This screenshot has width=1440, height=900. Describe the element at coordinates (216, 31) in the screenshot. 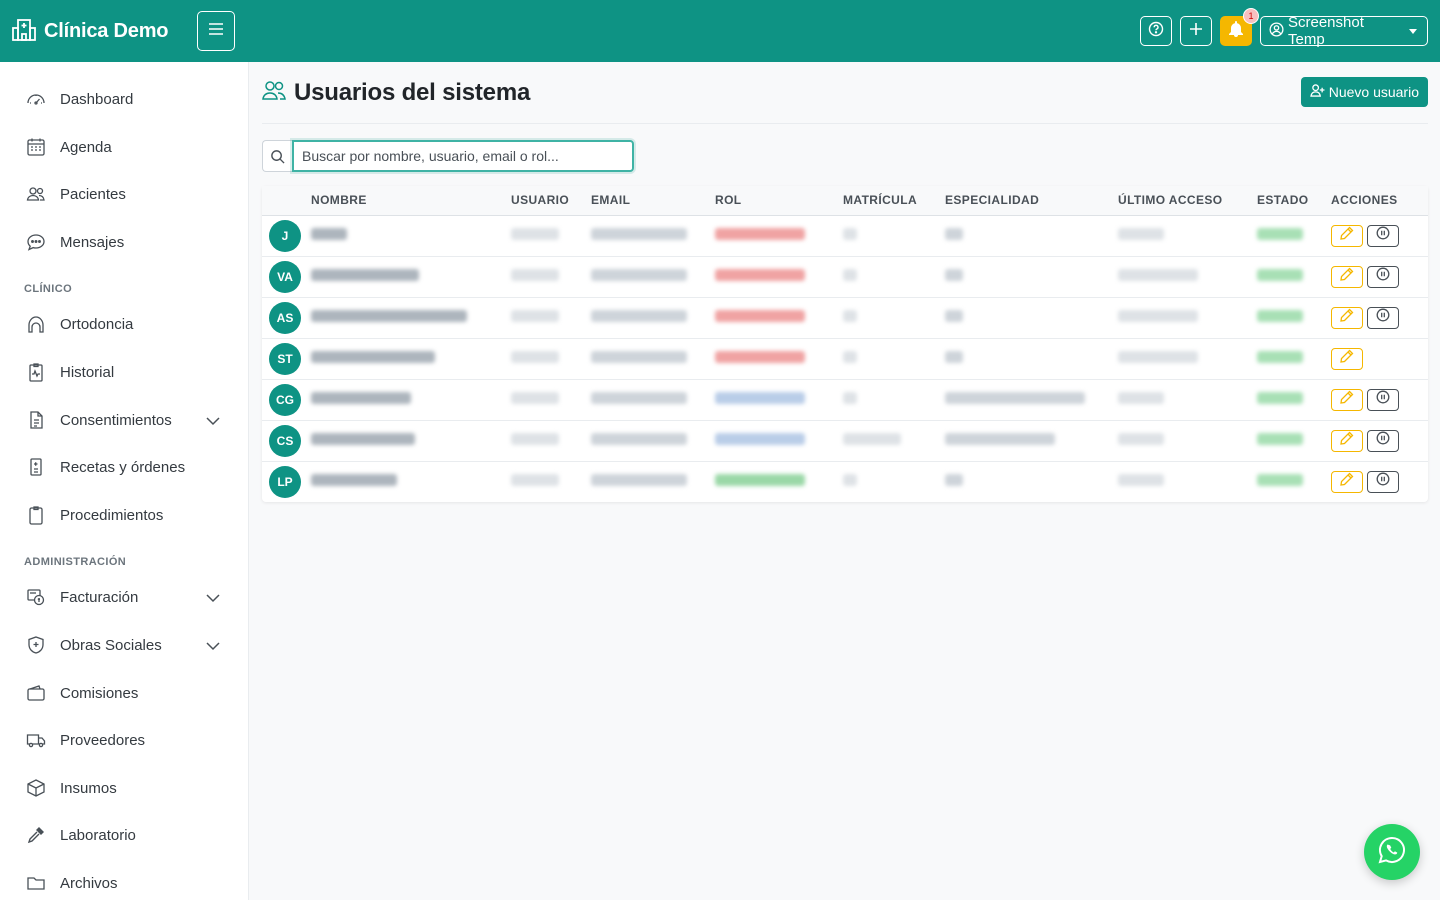

I see `sidebar-toggle-button` at that location.